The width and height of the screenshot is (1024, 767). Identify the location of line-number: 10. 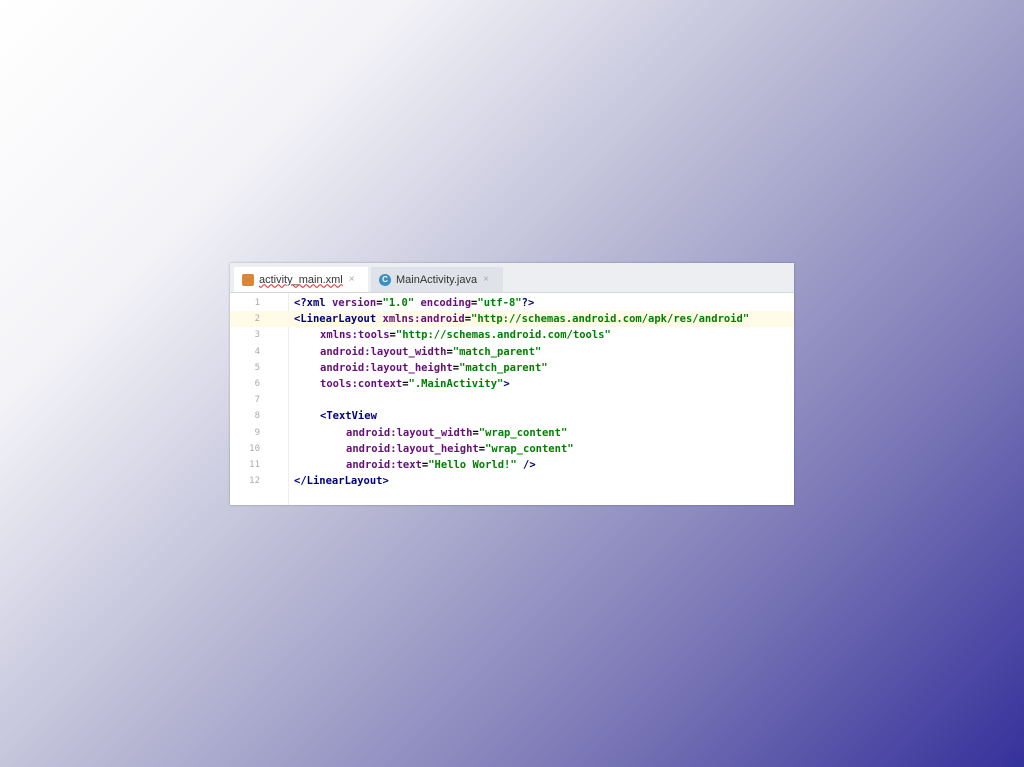
(254, 448).